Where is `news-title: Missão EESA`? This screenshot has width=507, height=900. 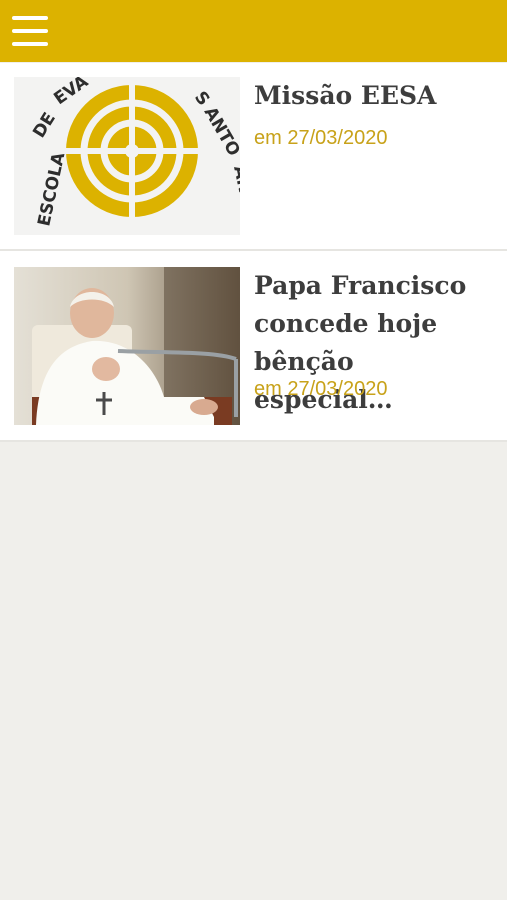
news-title: Missão EESA is located at coordinates (376, 96).